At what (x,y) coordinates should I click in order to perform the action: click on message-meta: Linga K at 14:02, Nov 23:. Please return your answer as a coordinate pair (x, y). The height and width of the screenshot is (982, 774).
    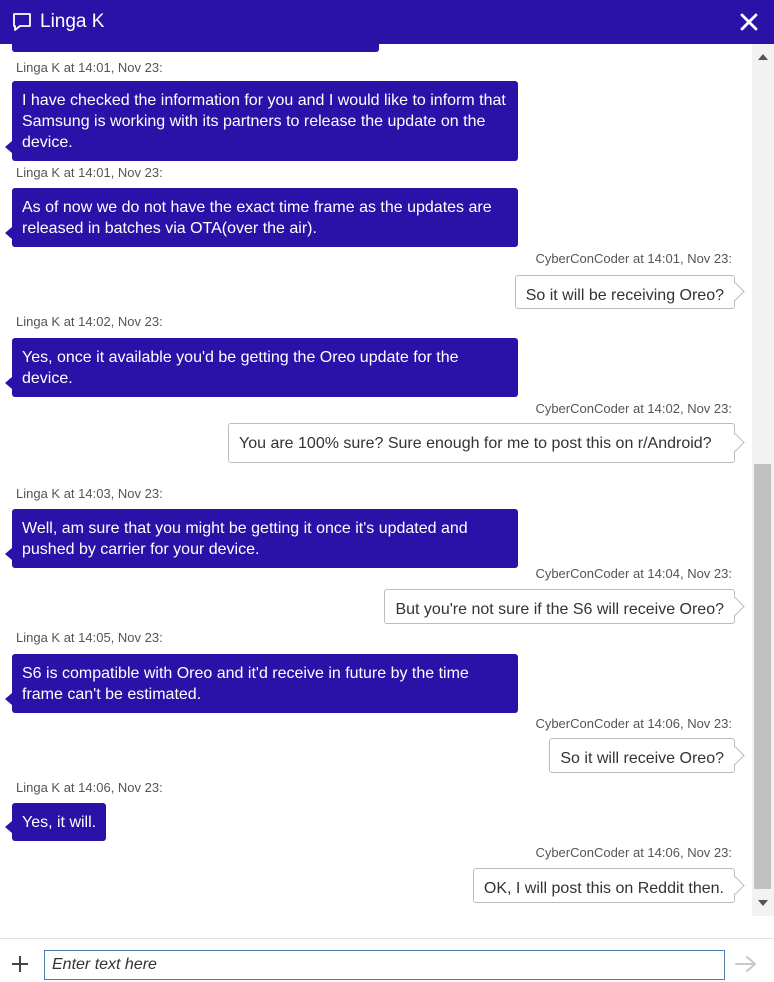
    Looking at the image, I should click on (89, 321).